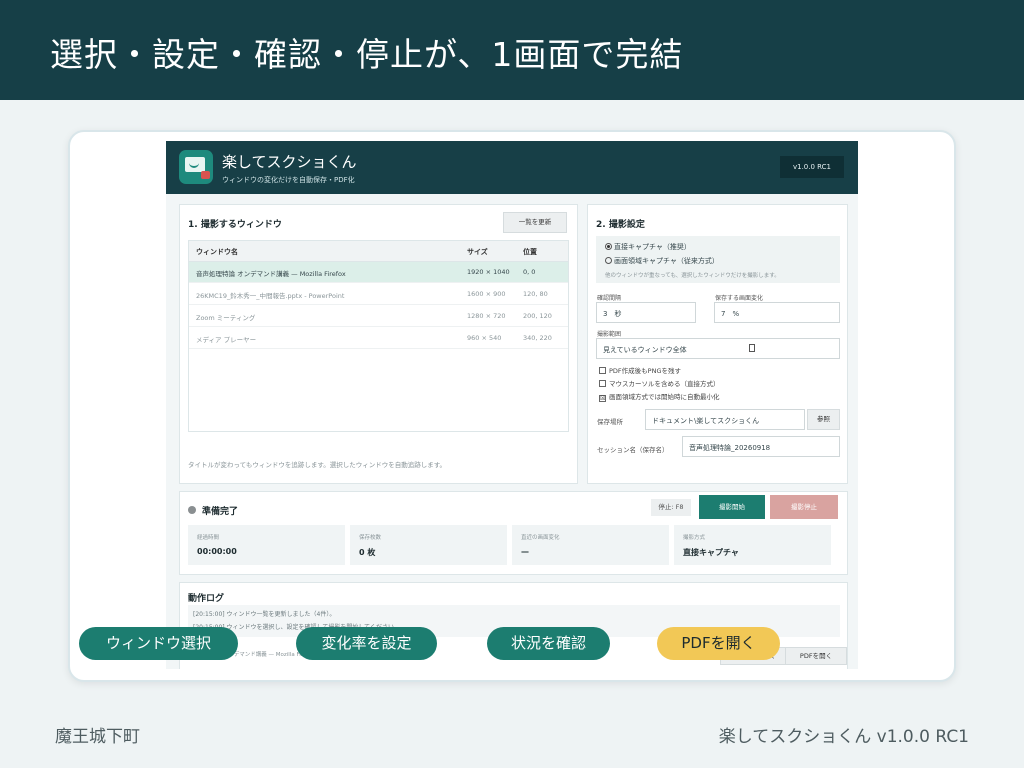 The width and height of the screenshot is (1024, 768). Describe the element at coordinates (640, 370) in the screenshot. I see `checkbox-keep-png: PDF作成後もPNGを残す` at that location.